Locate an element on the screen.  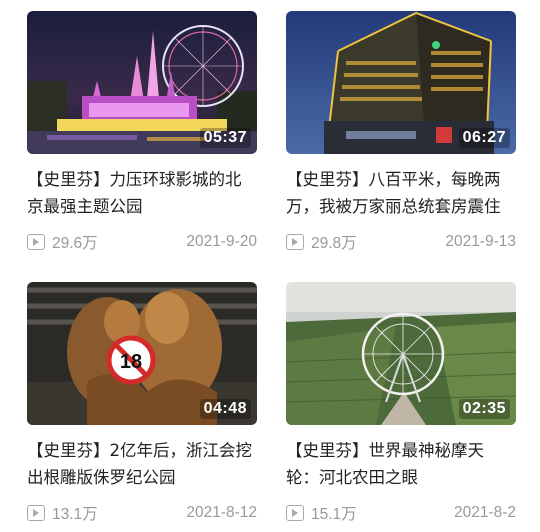
view-count: 15.1万 is located at coordinates (321, 513).